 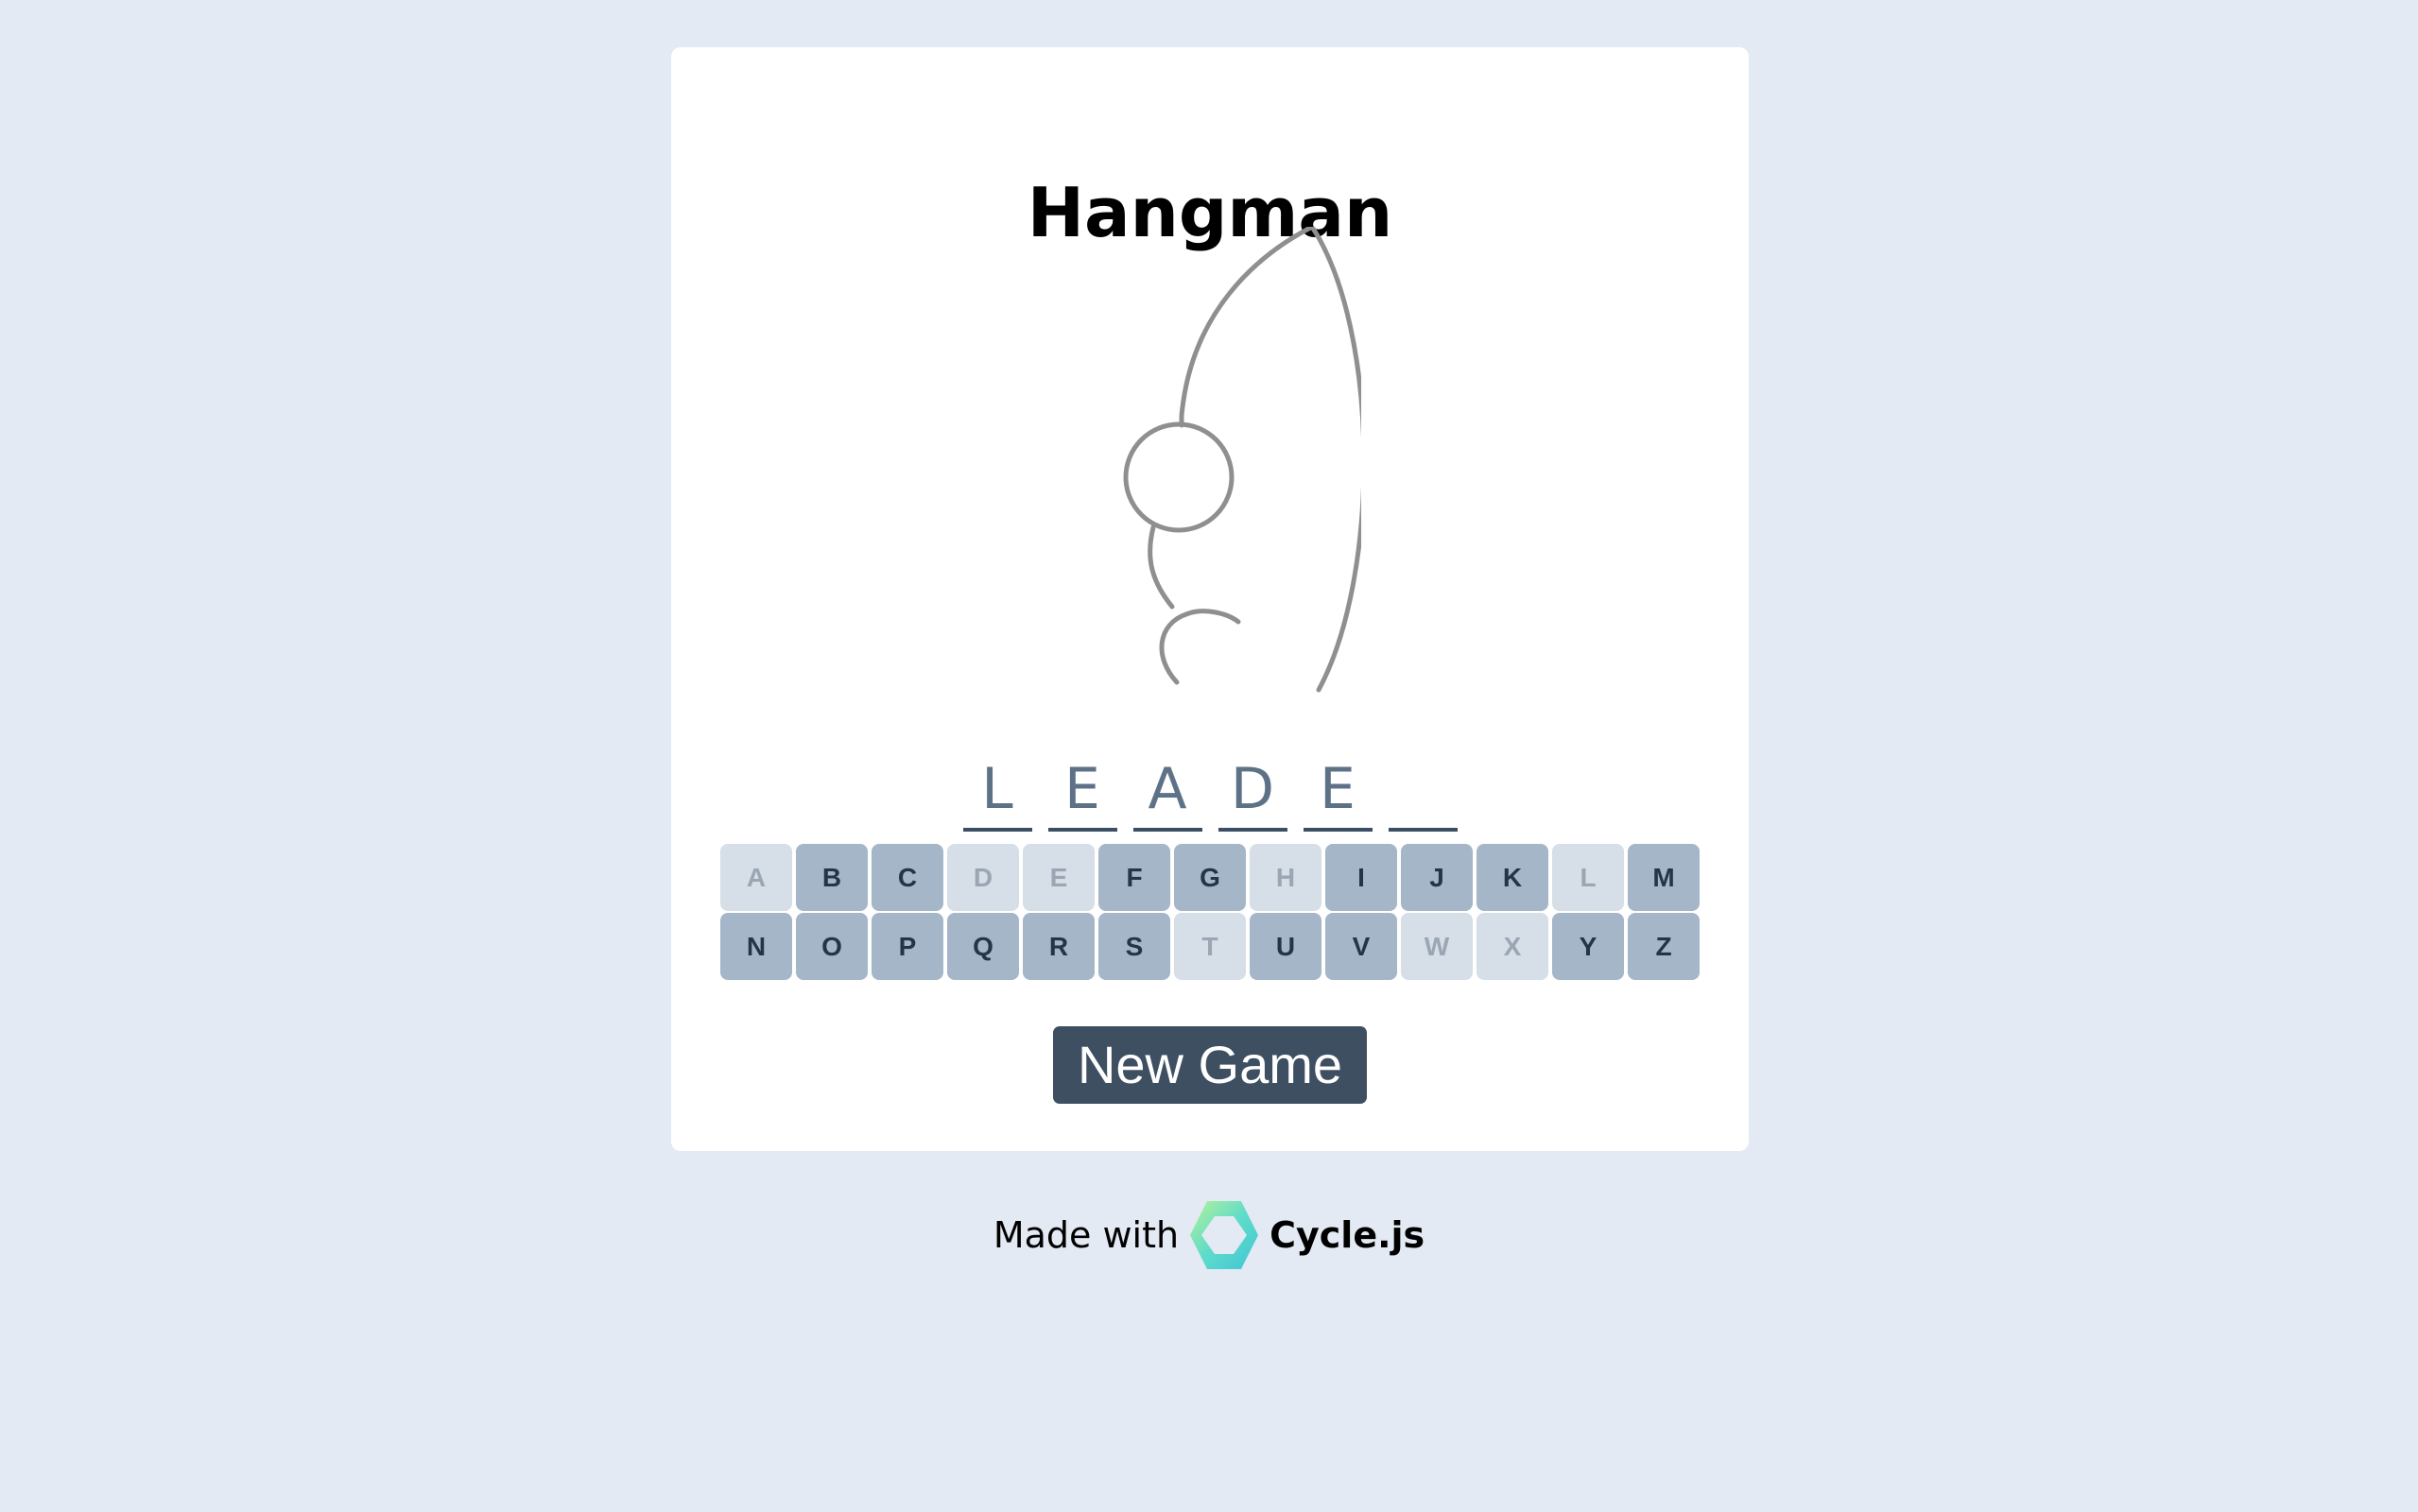 I want to click on key-f: F, so click(x=1134, y=877).